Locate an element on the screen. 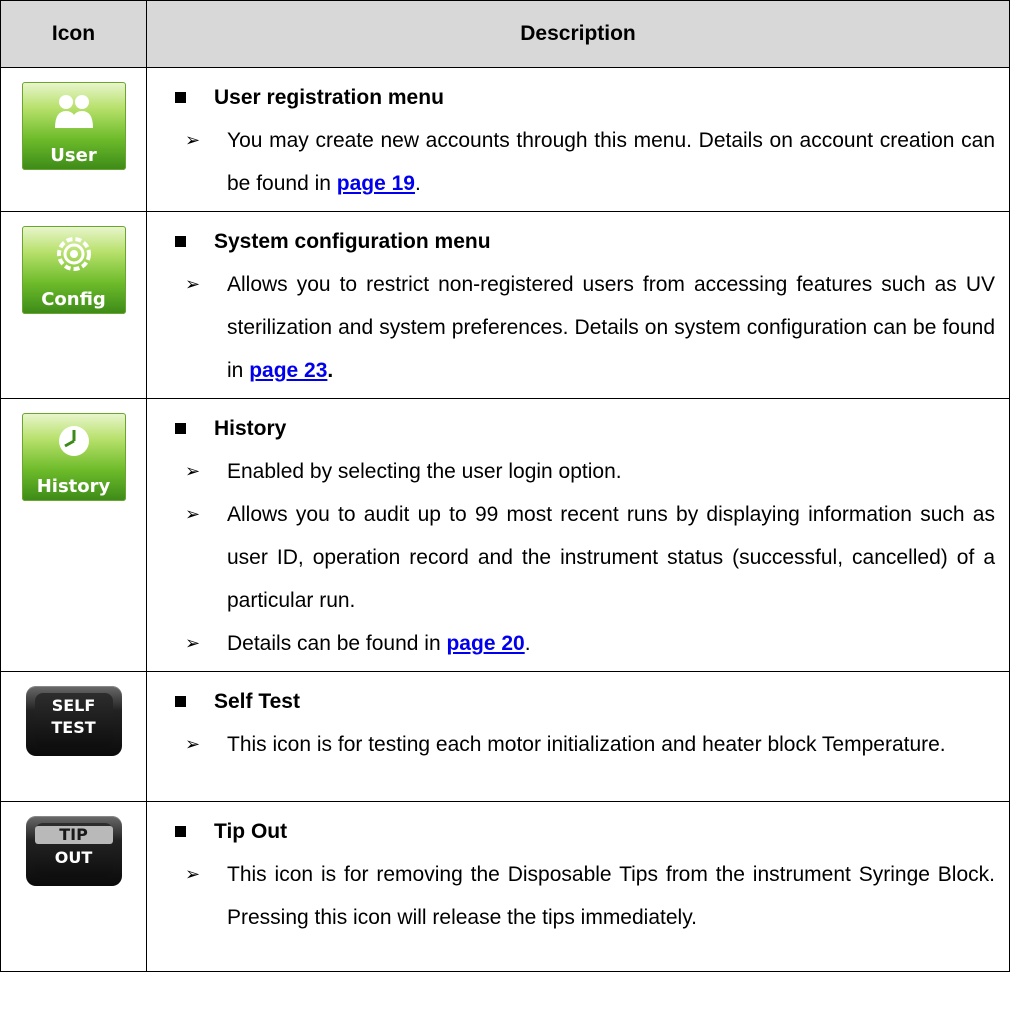 This screenshot has width=1012, height=1021. self-test-icon-line1: SELF is located at coordinates (73, 705).